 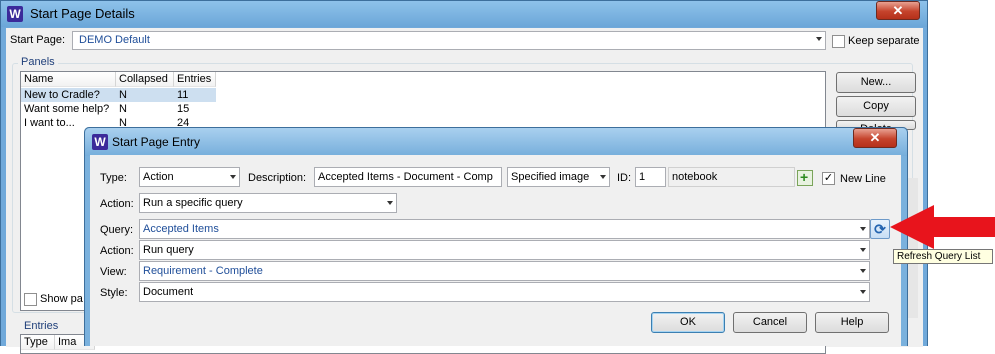 I want to click on query-select: Accepted Items, so click(x=504, y=229).